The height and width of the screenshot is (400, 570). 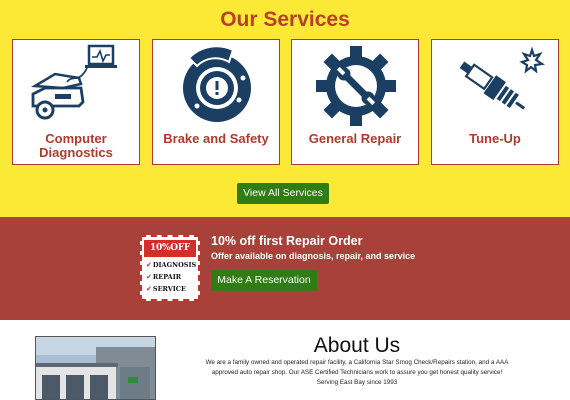 I want to click on service-card-brake-and-safety: Brake and Safety, so click(x=216, y=102).